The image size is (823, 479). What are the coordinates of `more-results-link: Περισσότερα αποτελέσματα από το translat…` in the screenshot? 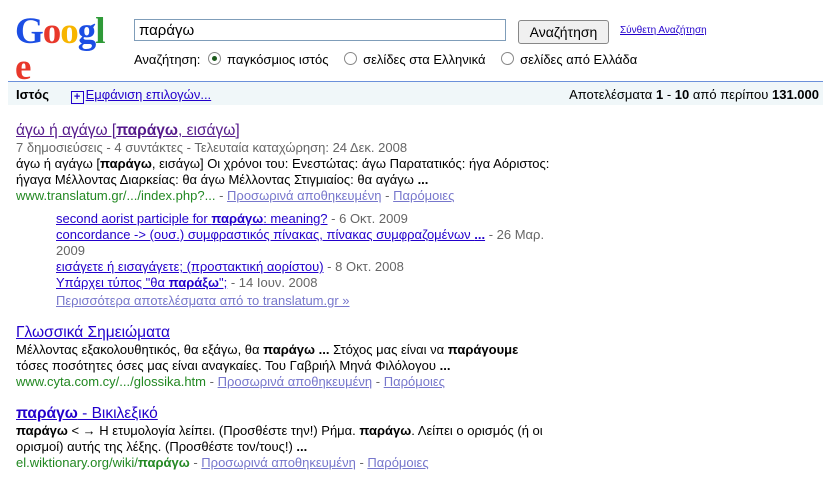 It's located at (203, 300).